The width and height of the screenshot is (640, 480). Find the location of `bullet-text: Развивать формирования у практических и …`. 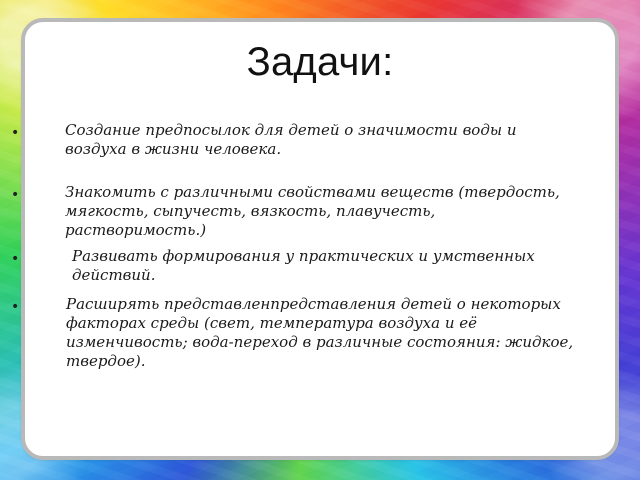

bullet-text: Развивать формирования у практических и … is located at coordinates (303, 265).